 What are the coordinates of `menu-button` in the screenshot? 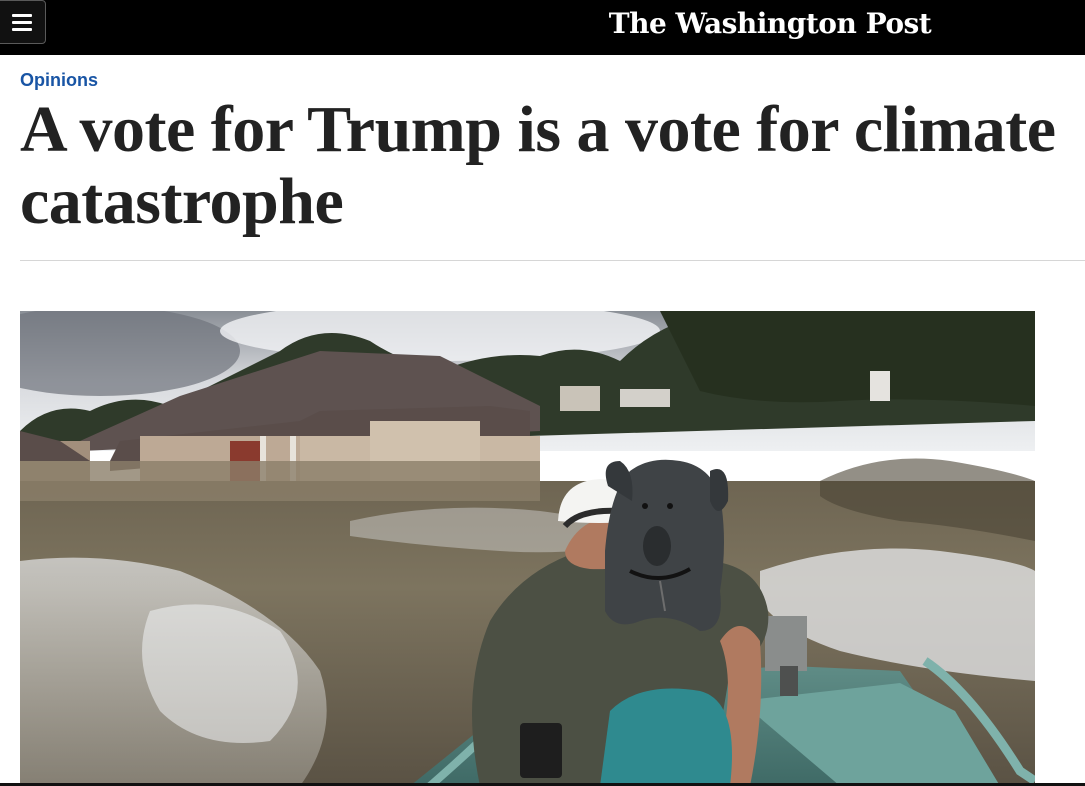 It's located at (23, 22).